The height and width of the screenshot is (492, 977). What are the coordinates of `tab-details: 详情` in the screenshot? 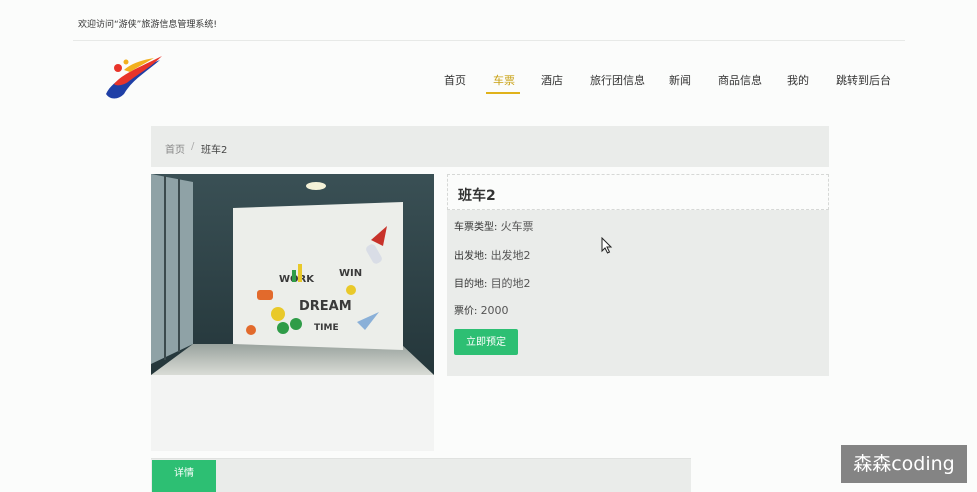 It's located at (184, 476).